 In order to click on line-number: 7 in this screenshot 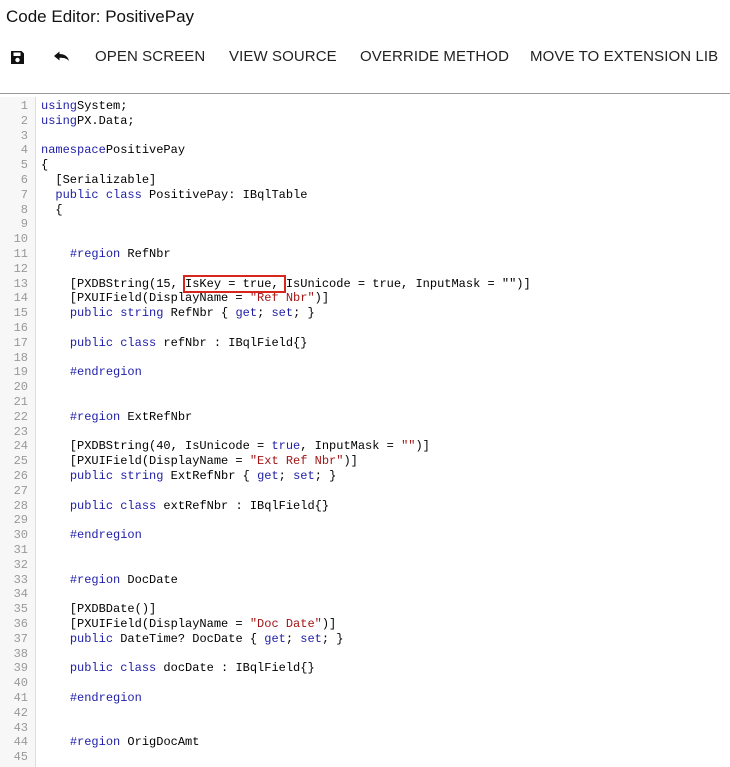, I will do `click(24, 194)`.